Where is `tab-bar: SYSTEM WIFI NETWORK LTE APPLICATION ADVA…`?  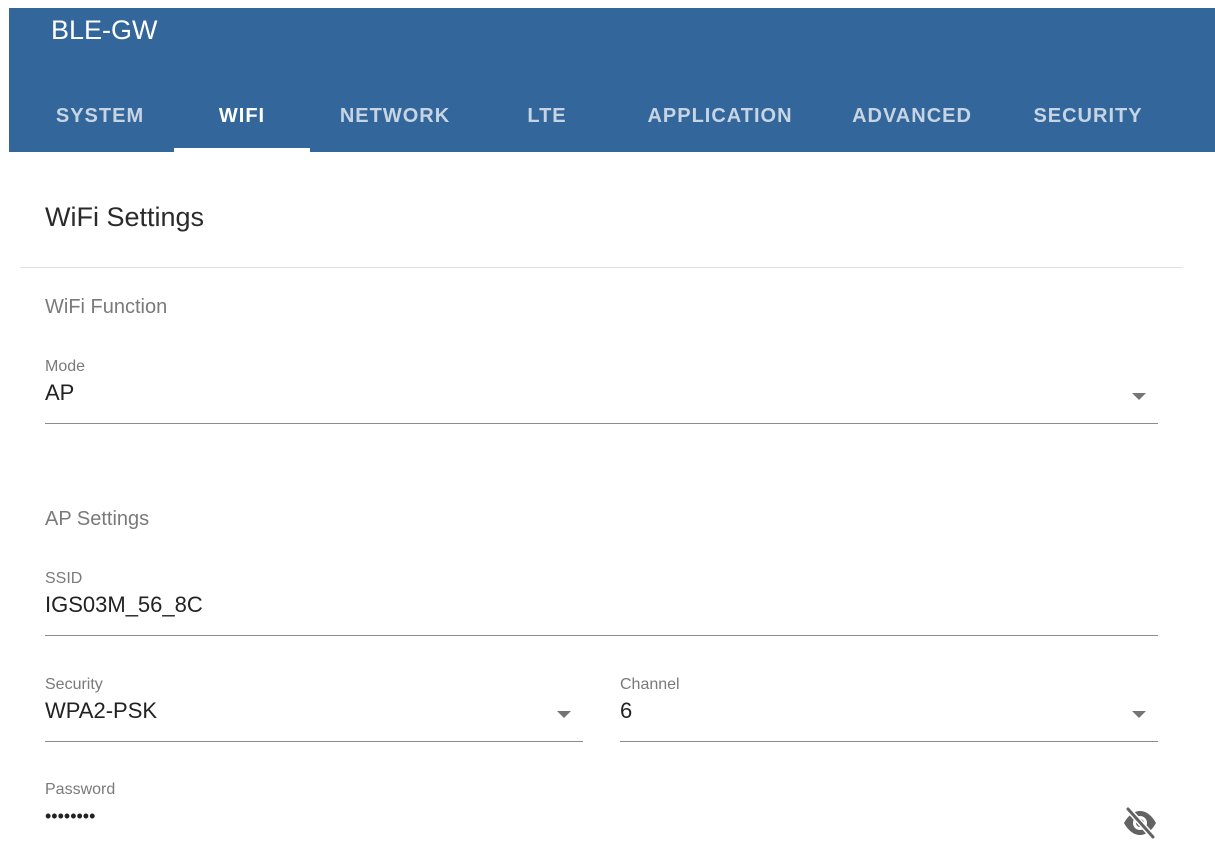
tab-bar: SYSTEM WIFI NETWORK LTE APPLICATION ADVA… is located at coordinates (612, 116).